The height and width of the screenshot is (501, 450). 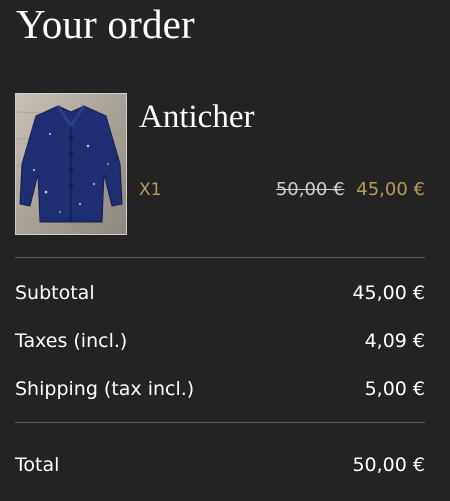 What do you see at coordinates (350, 190) in the screenshot?
I see `item-price: 50,00 € 45,00 €` at bounding box center [350, 190].